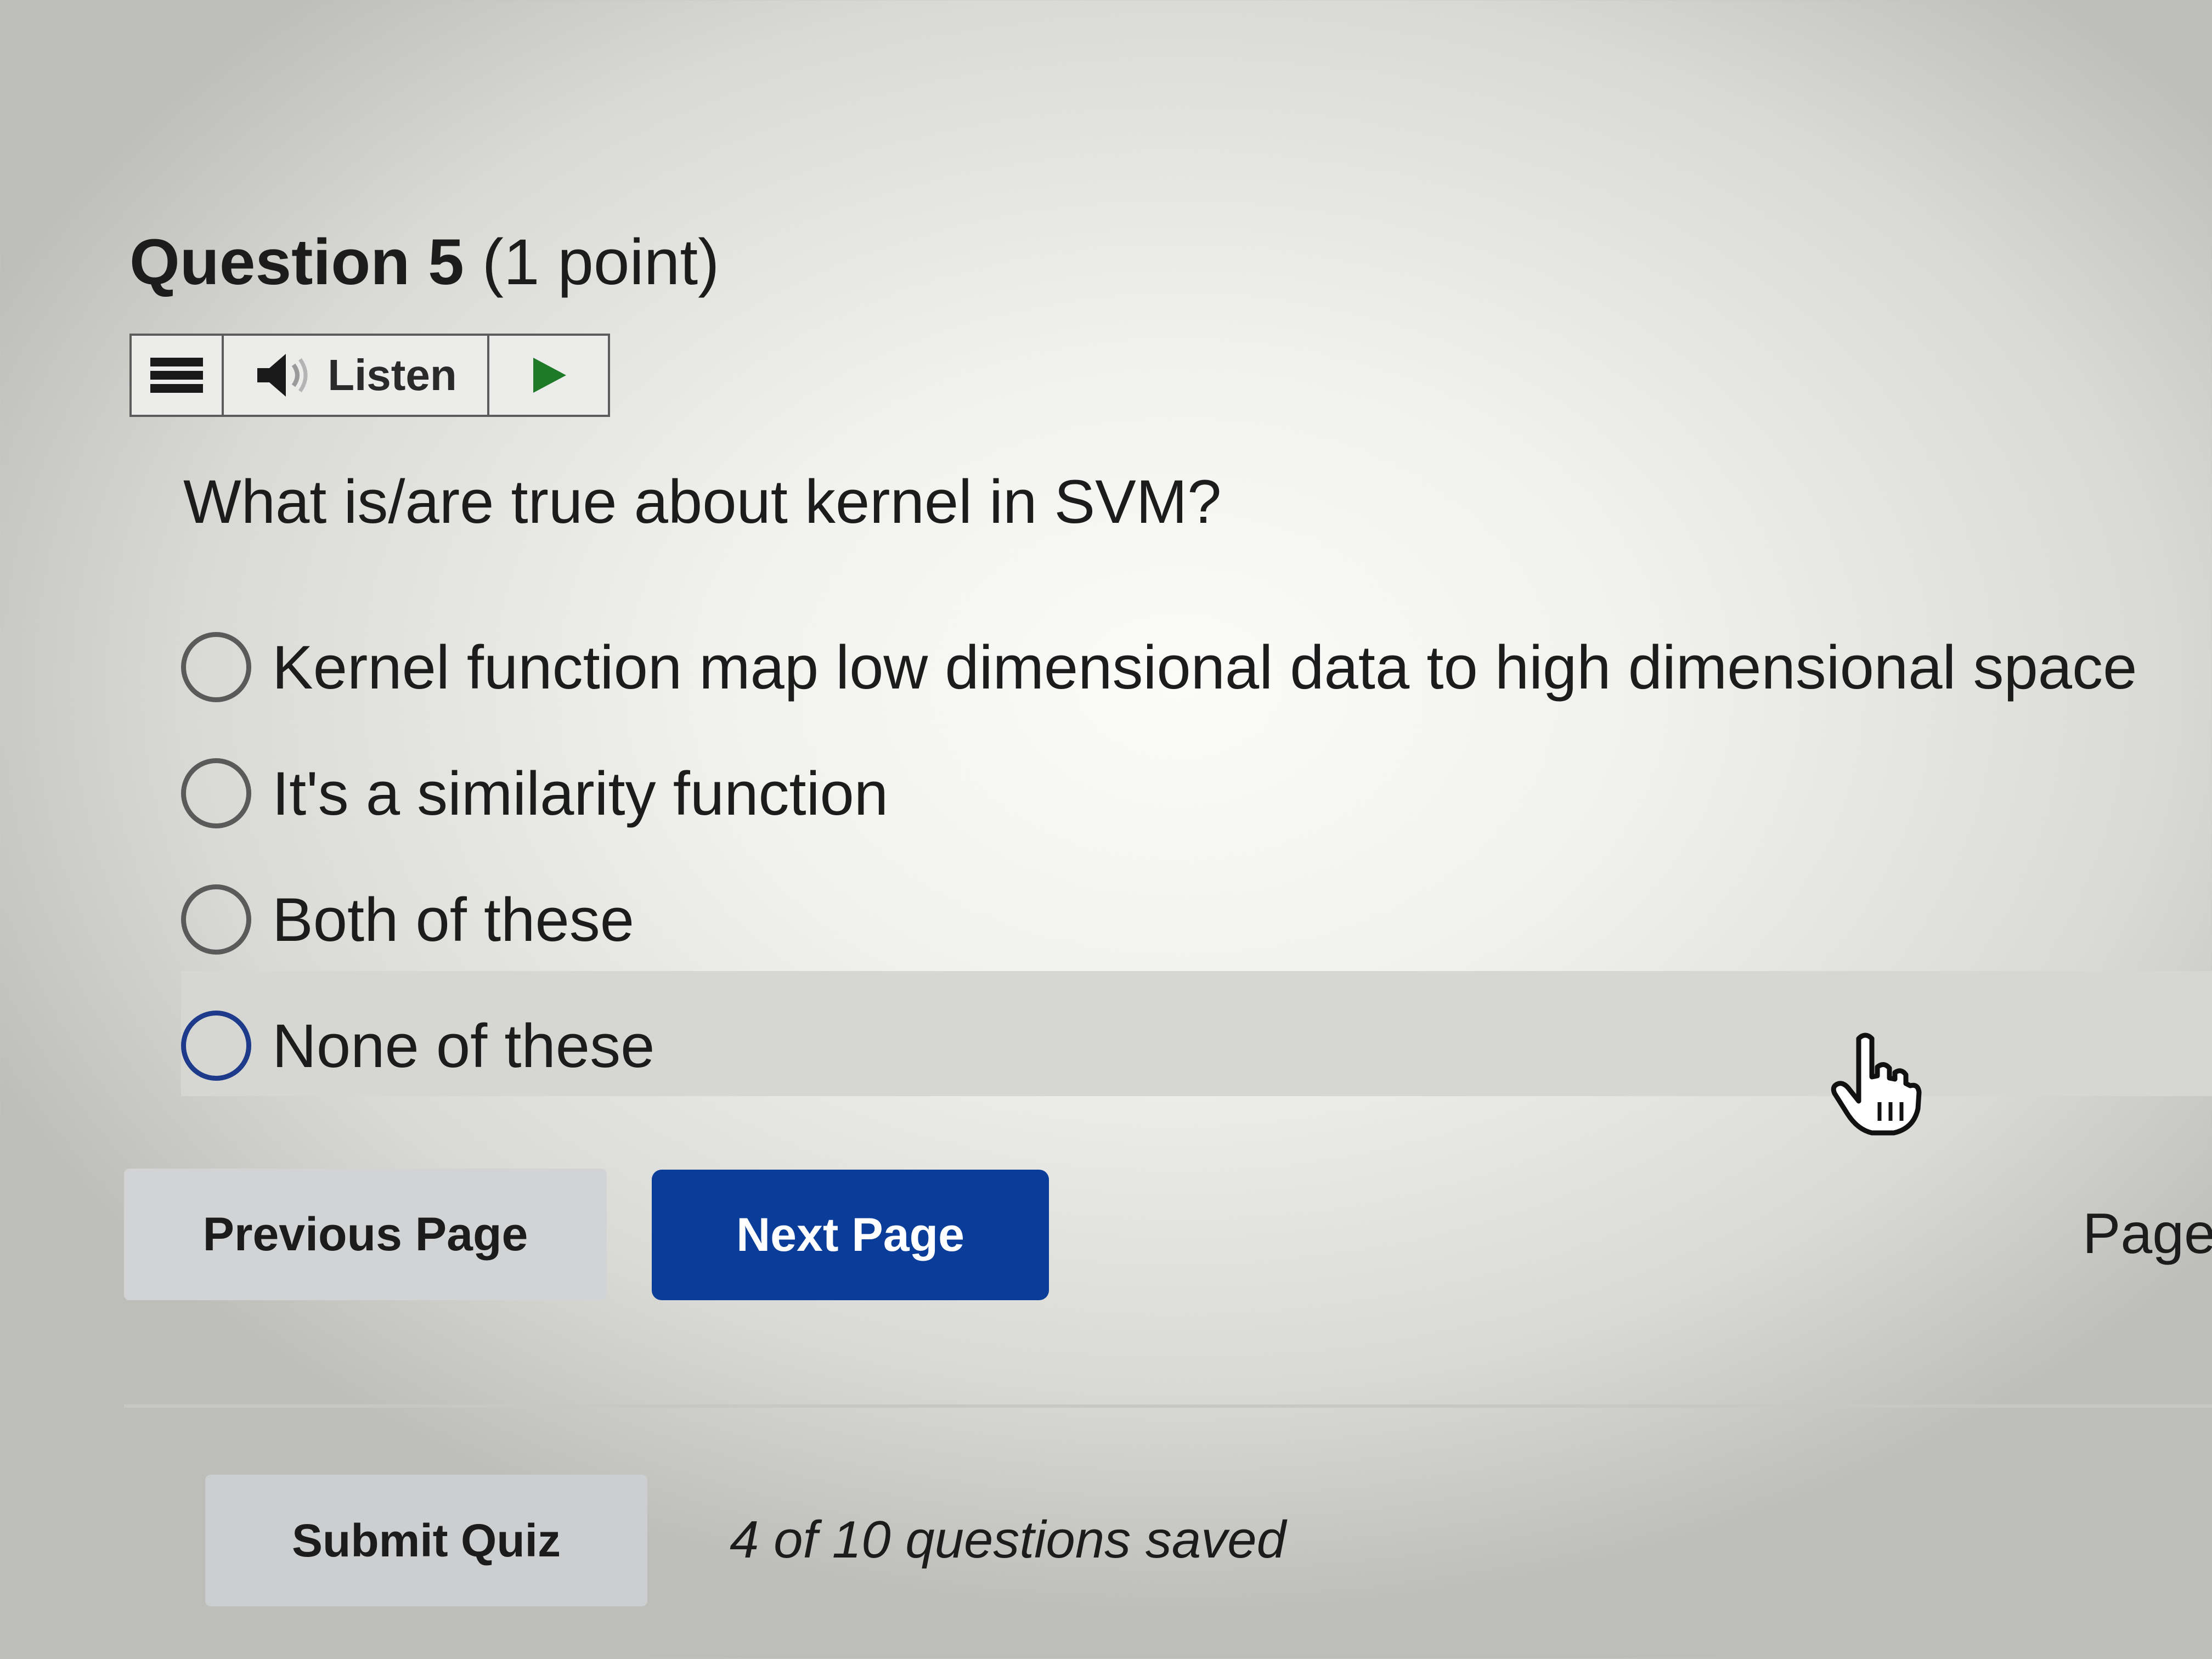 The height and width of the screenshot is (1659, 2212). I want to click on toolbar-menu-button, so click(178, 375).